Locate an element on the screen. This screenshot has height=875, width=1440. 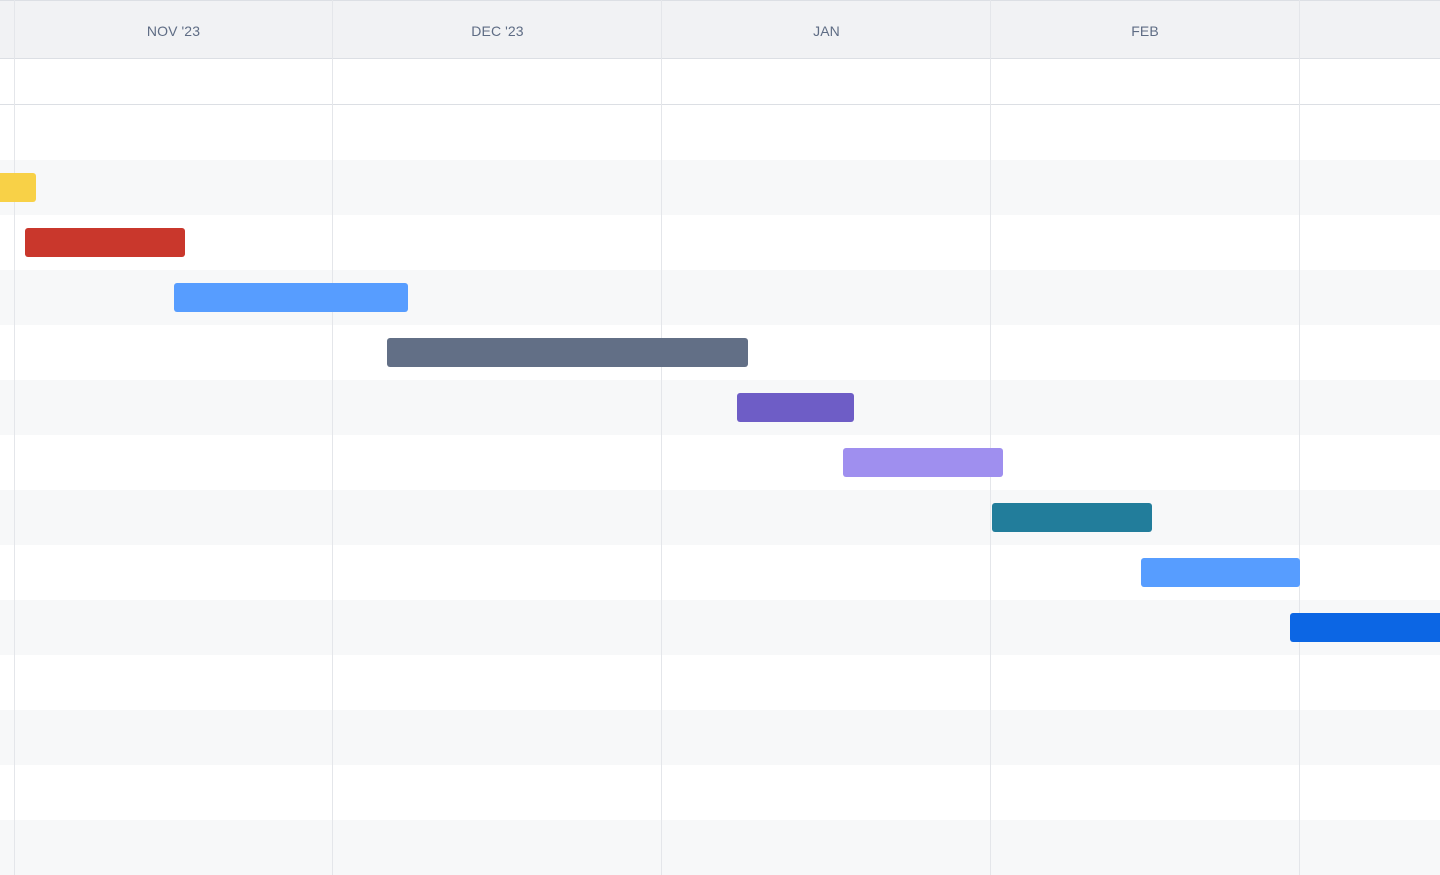
month-header-jan: JAN is located at coordinates (826, 31).